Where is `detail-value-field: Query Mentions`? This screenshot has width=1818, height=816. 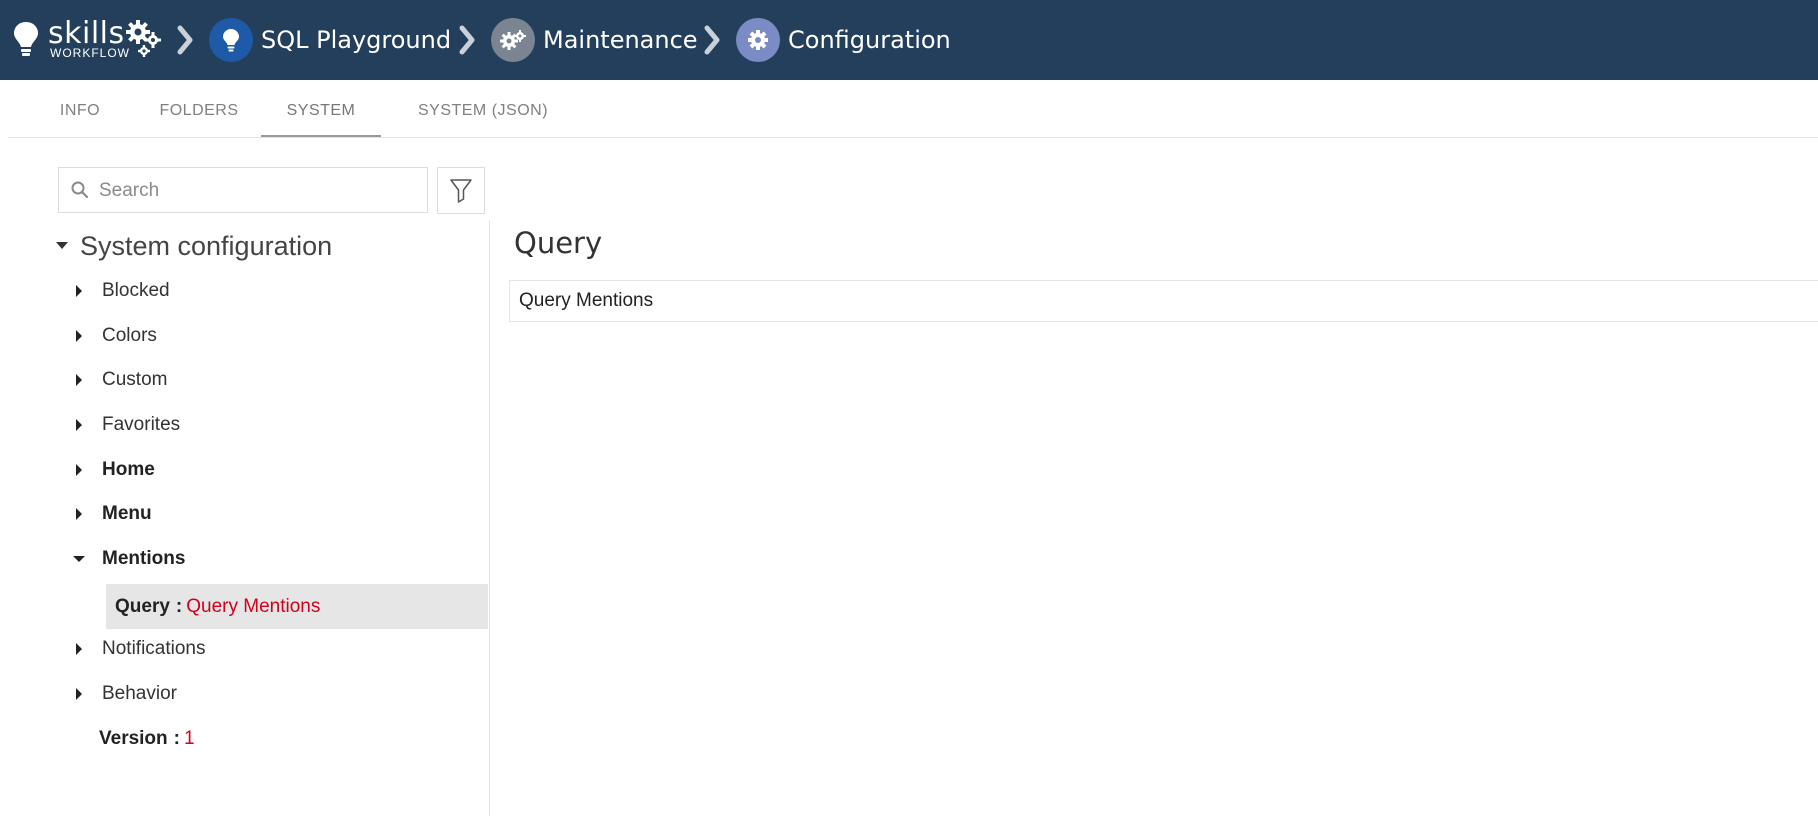
detail-value-field: Query Mentions is located at coordinates (1163, 301).